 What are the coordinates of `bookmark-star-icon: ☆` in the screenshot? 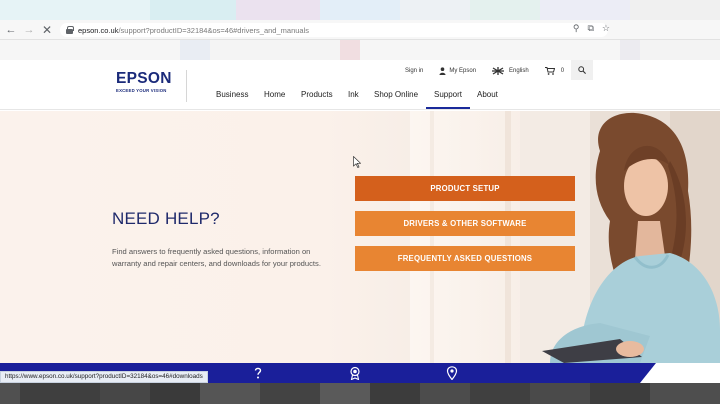 It's located at (606, 28).